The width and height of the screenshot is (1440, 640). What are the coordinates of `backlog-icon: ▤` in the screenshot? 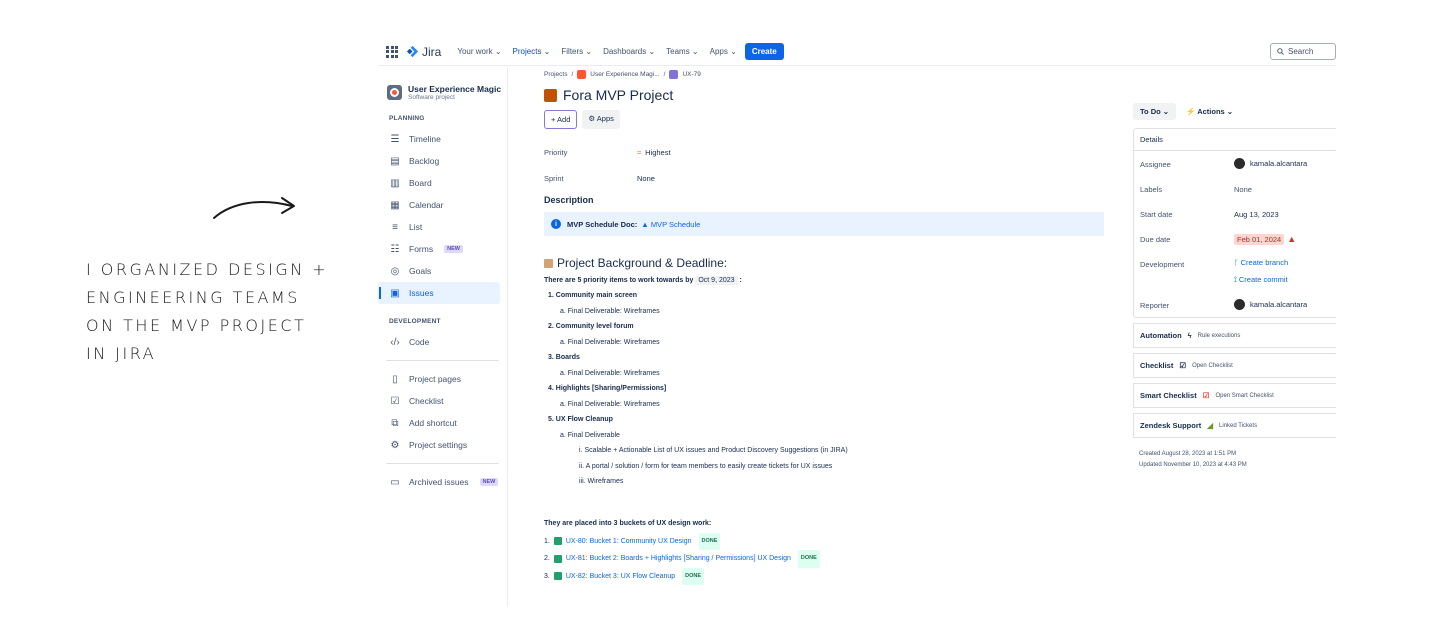 It's located at (395, 161).